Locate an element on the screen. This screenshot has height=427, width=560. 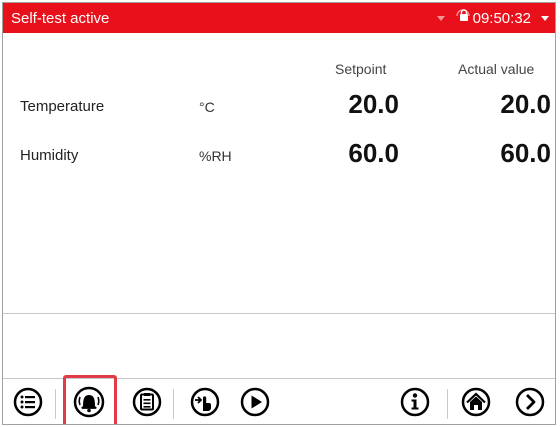
alarm-button-highlight is located at coordinates (90, 399).